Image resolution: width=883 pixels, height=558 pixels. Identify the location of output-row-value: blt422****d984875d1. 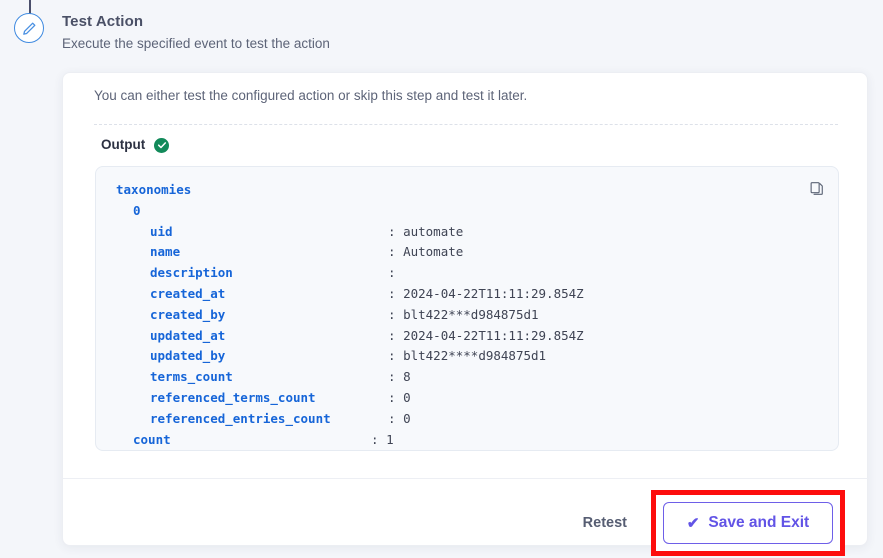
(475, 356).